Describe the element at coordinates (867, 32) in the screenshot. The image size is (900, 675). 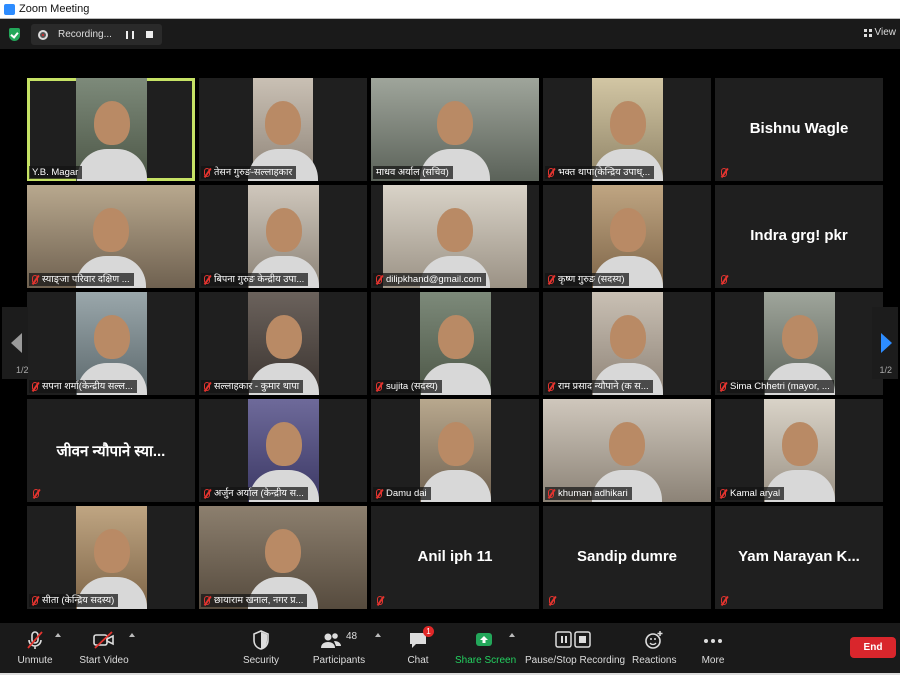
I see `gallery-grid-icon` at that location.